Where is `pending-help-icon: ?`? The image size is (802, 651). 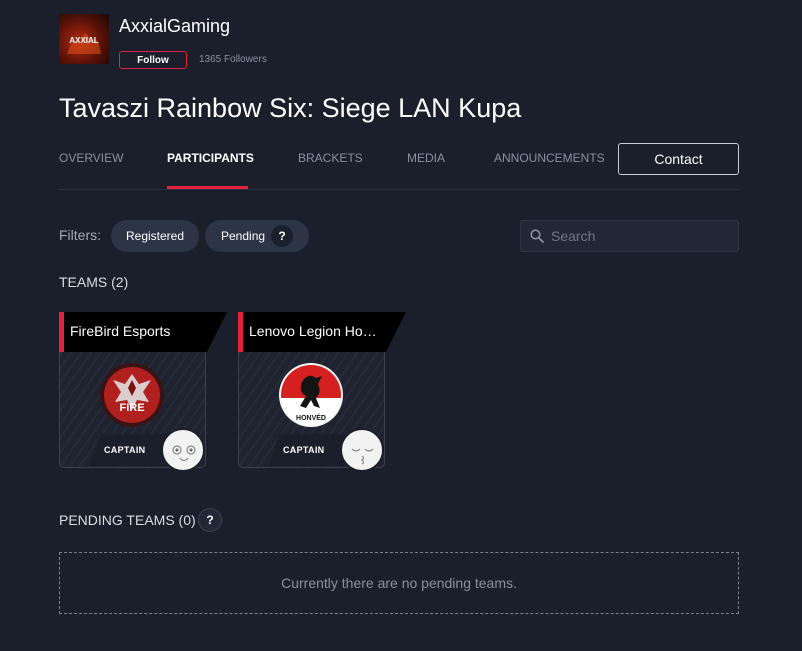
pending-help-icon: ? is located at coordinates (282, 236).